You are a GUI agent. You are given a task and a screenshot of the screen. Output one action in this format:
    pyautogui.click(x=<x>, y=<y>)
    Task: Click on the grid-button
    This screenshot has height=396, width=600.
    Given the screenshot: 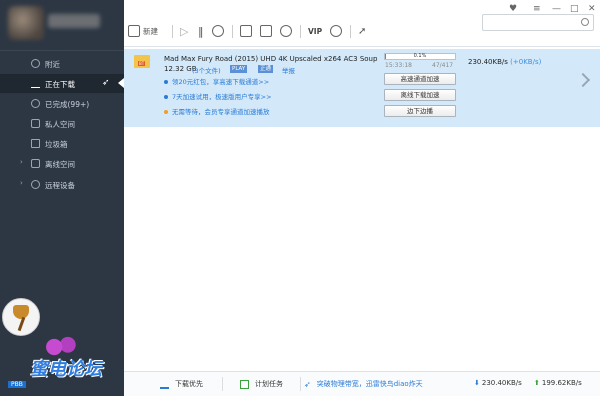 What is the action you would take?
    pyautogui.click(x=267, y=31)
    